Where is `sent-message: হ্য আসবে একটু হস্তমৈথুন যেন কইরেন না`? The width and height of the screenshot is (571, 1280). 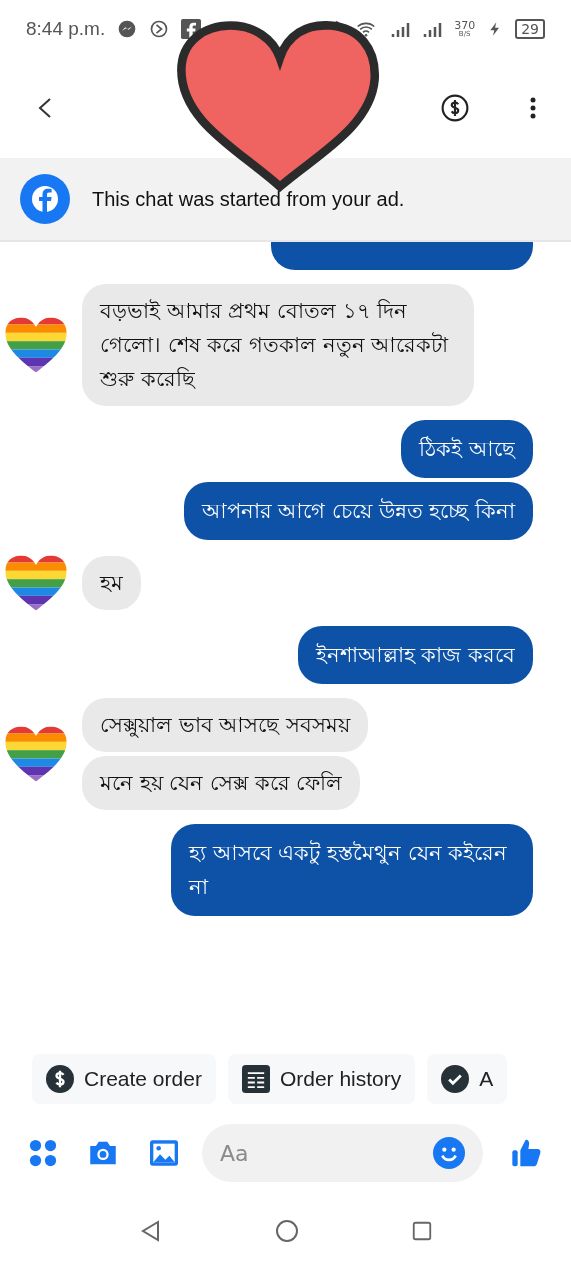
sent-message: হ্য আসবে একটু হস্তমৈথুন যেন কইরেন না is located at coordinates (352, 870).